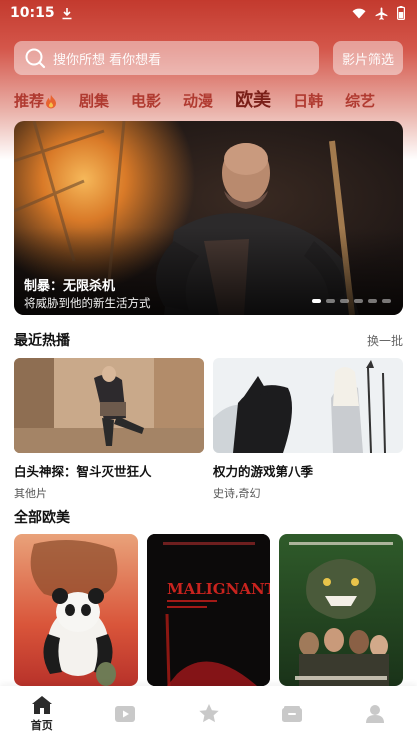 This screenshot has width=417, height=741. I want to click on category-tabs: 推荐 剧集 电影 动漫 欧美 日韩 综艺, so click(205, 99).